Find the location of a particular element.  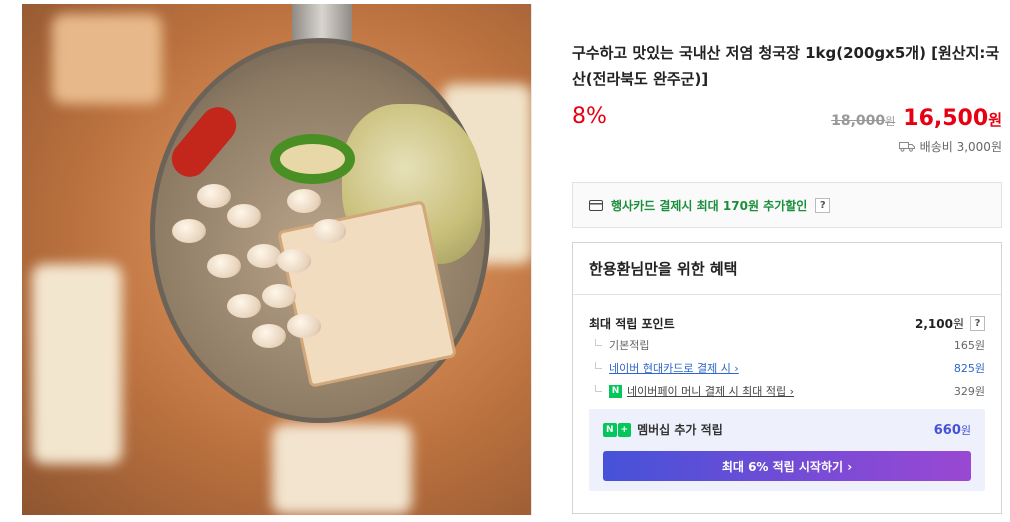

membership-box: N + 멤버십 추가 적립 660원 최대 6% 적립 시작하기 › is located at coordinates (787, 450).